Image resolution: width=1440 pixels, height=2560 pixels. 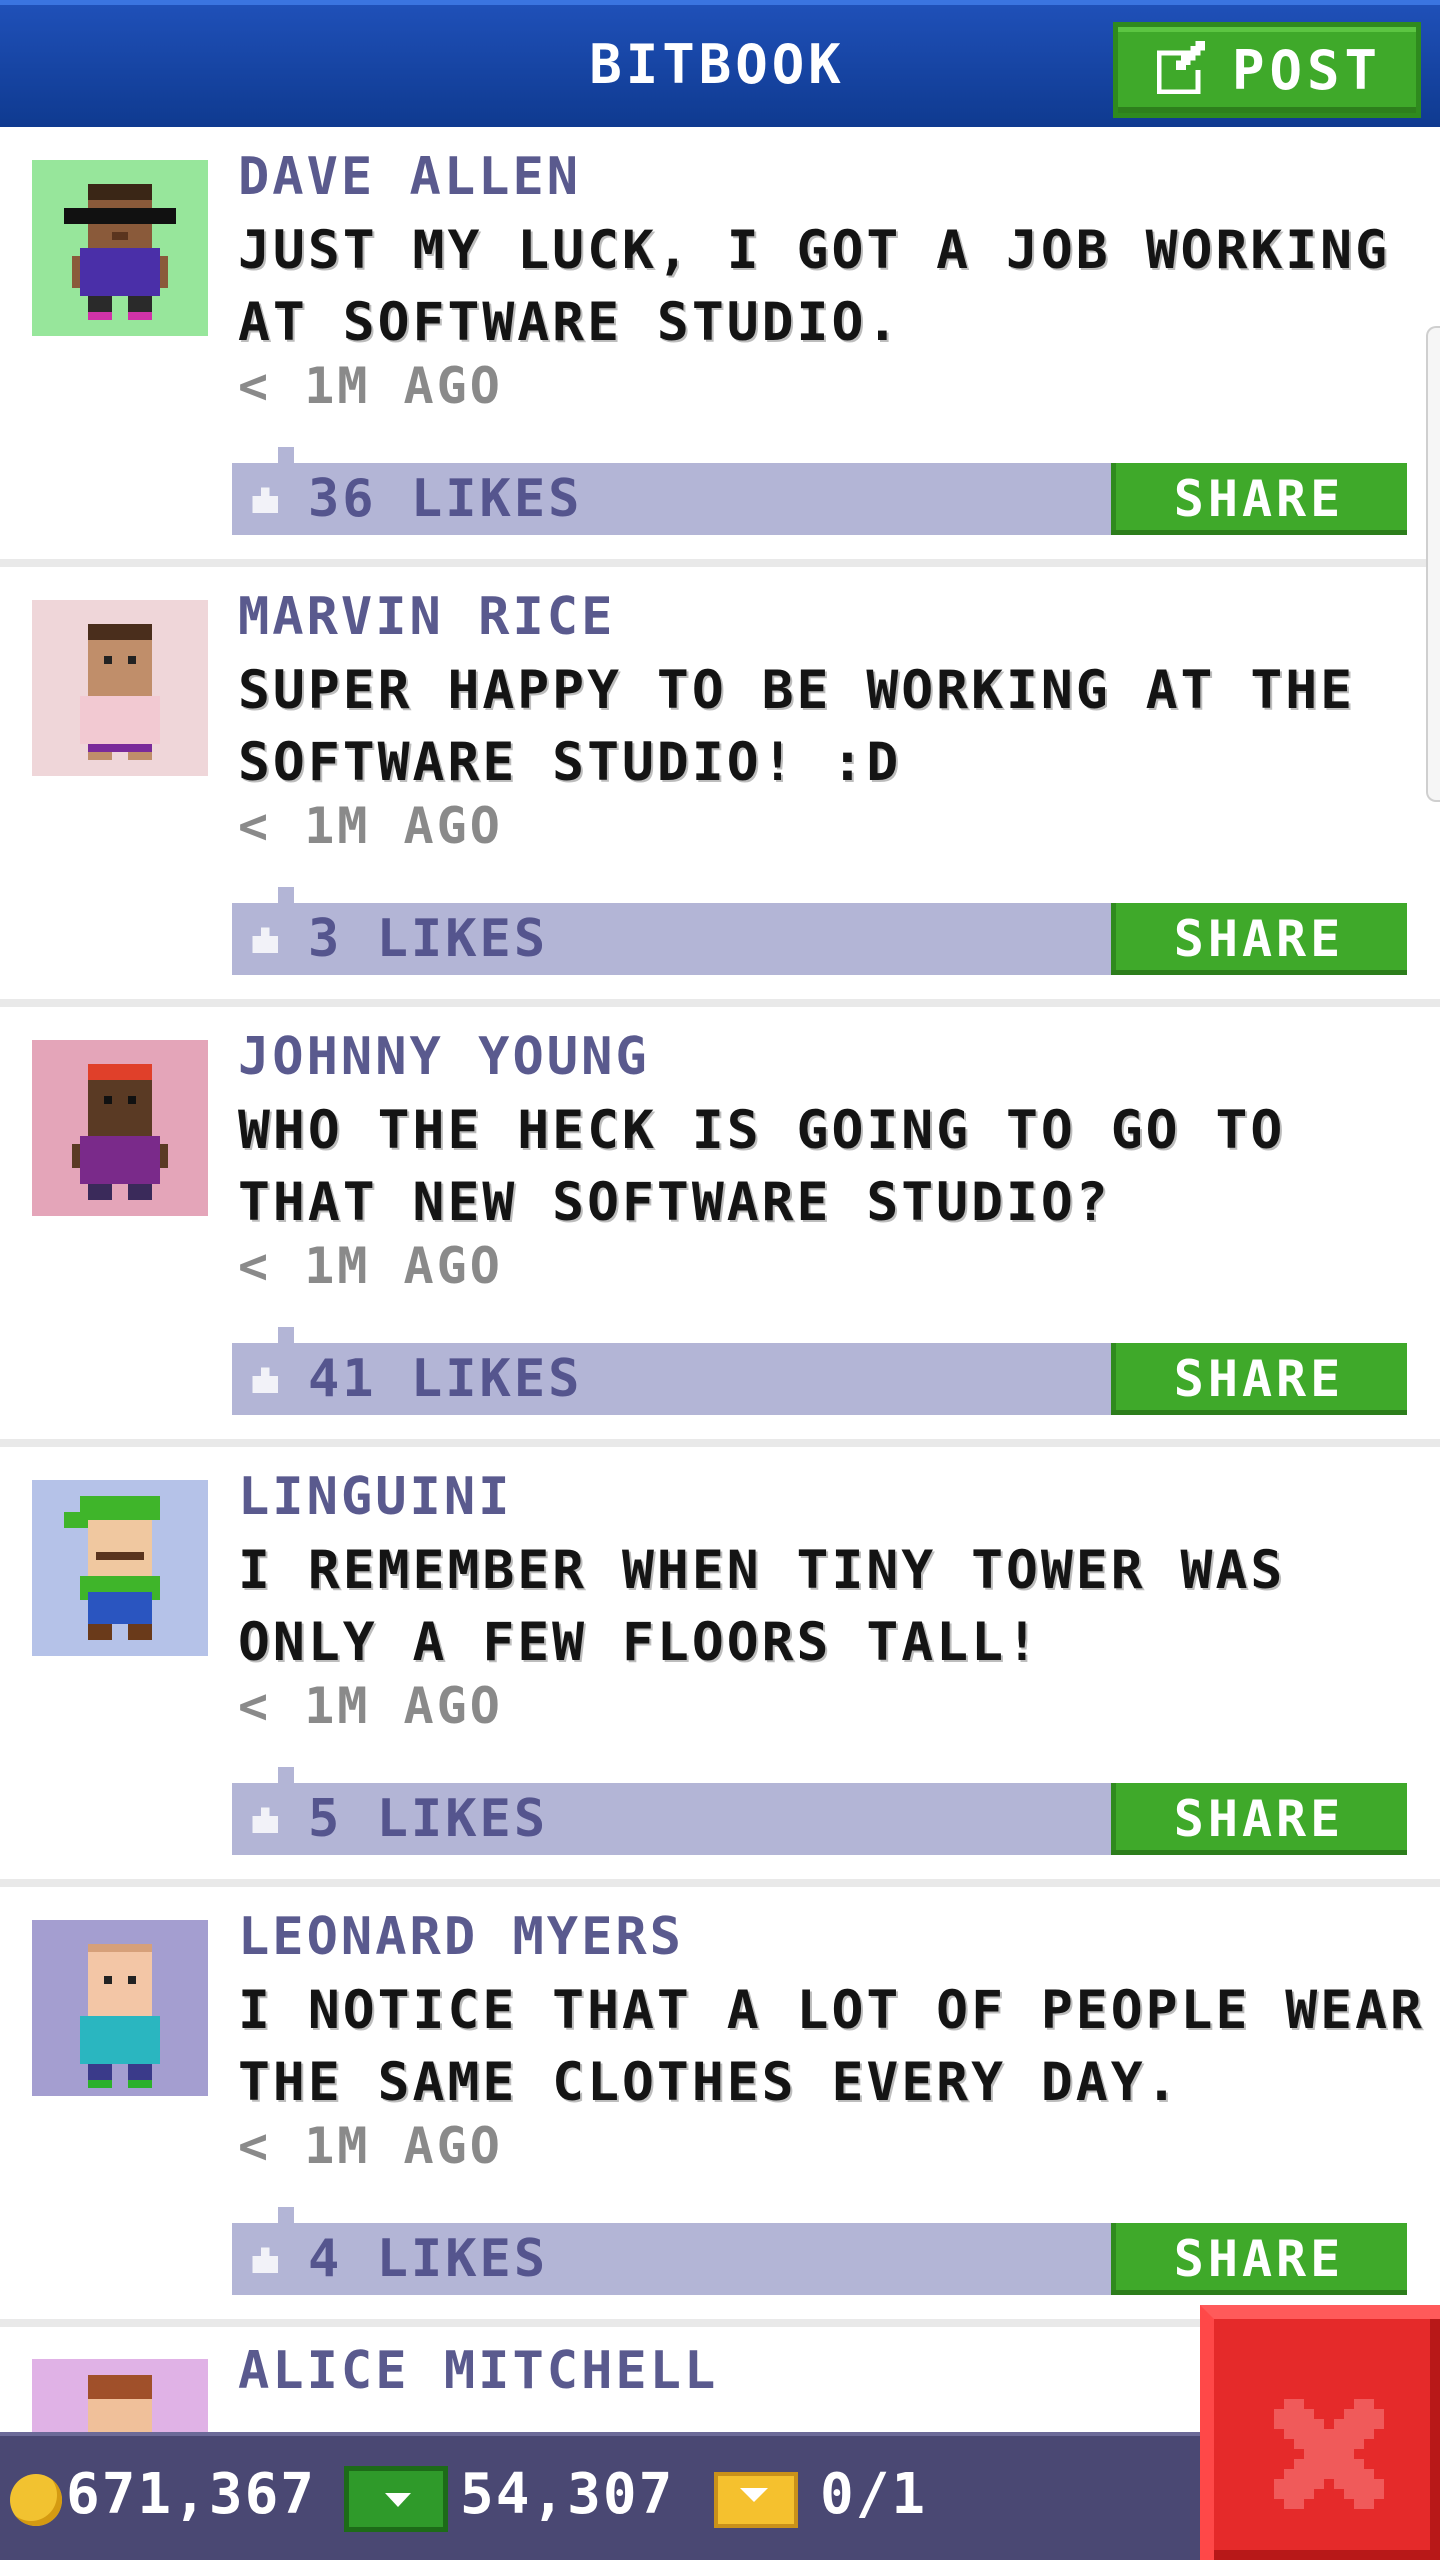 I want to click on coin-icon, so click(x=36, y=2500).